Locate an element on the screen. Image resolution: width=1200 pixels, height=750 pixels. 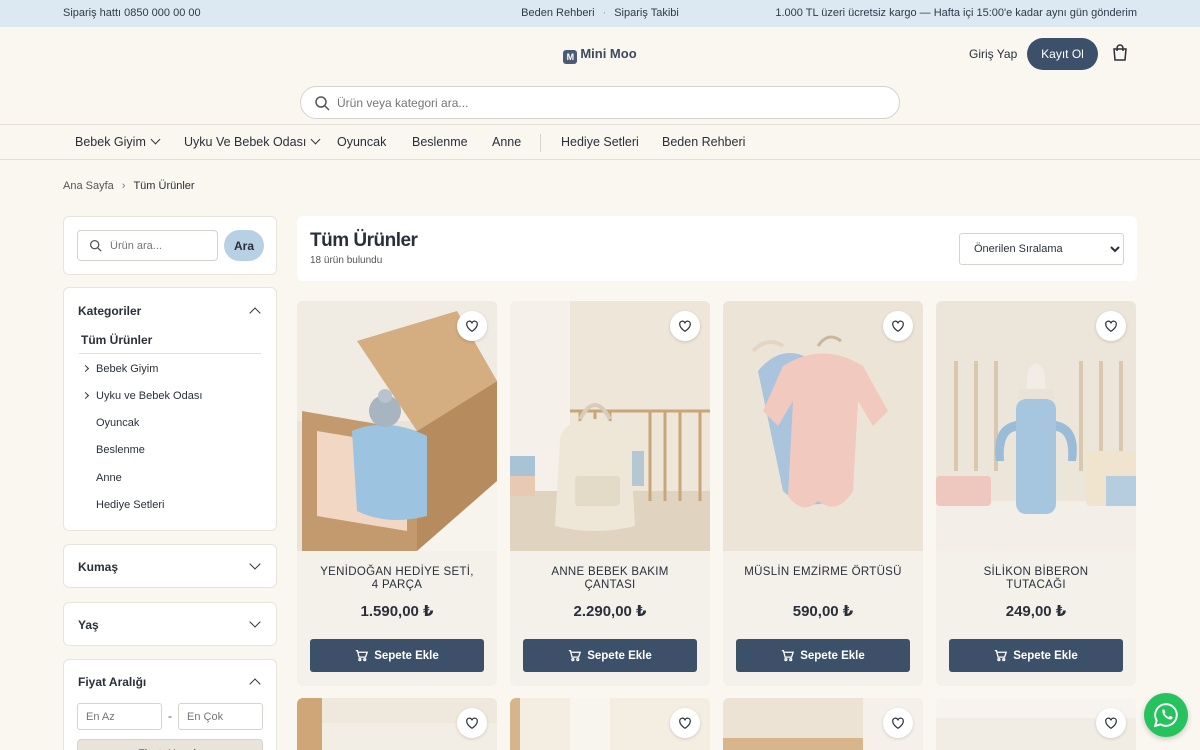
age-filter-title: Yaş is located at coordinates (88, 625).